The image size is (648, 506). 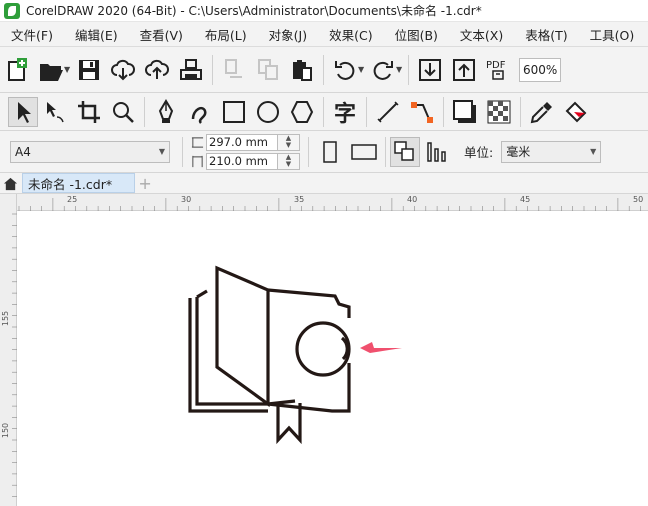 What do you see at coordinates (324, 112) in the screenshot?
I see `tools-toolbar: 字` at bounding box center [324, 112].